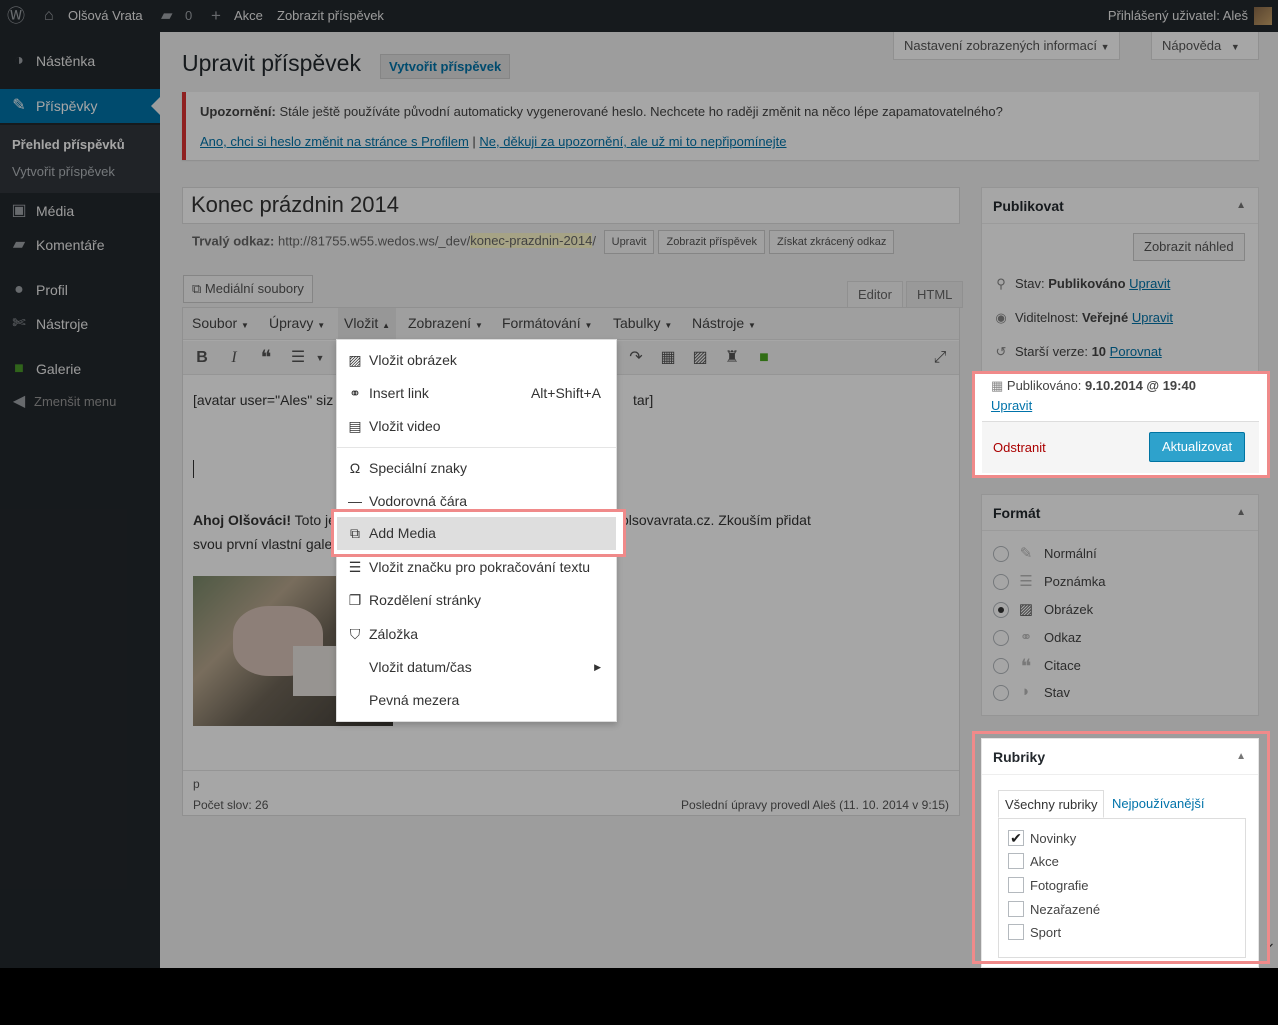  Describe the element at coordinates (19, 289) in the screenshot. I see `user-icon: ●` at that location.